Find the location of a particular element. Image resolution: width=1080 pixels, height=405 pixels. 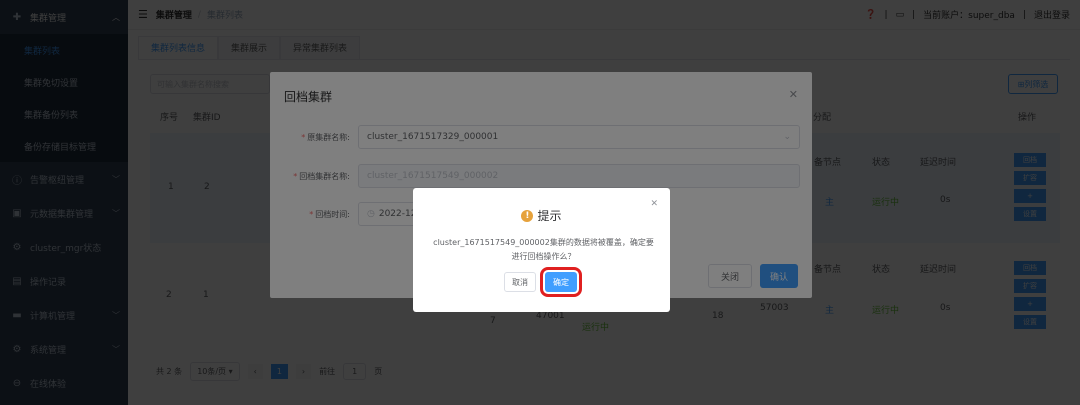

warning-icon: ! is located at coordinates (527, 215).